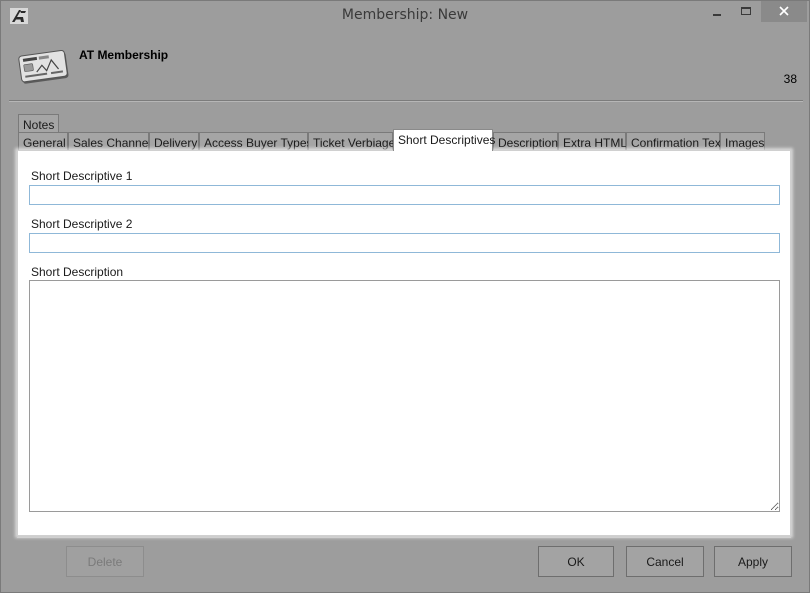 Image resolution: width=810 pixels, height=593 pixels. I want to click on tab-label: Access Buyer Types, so click(258, 143).